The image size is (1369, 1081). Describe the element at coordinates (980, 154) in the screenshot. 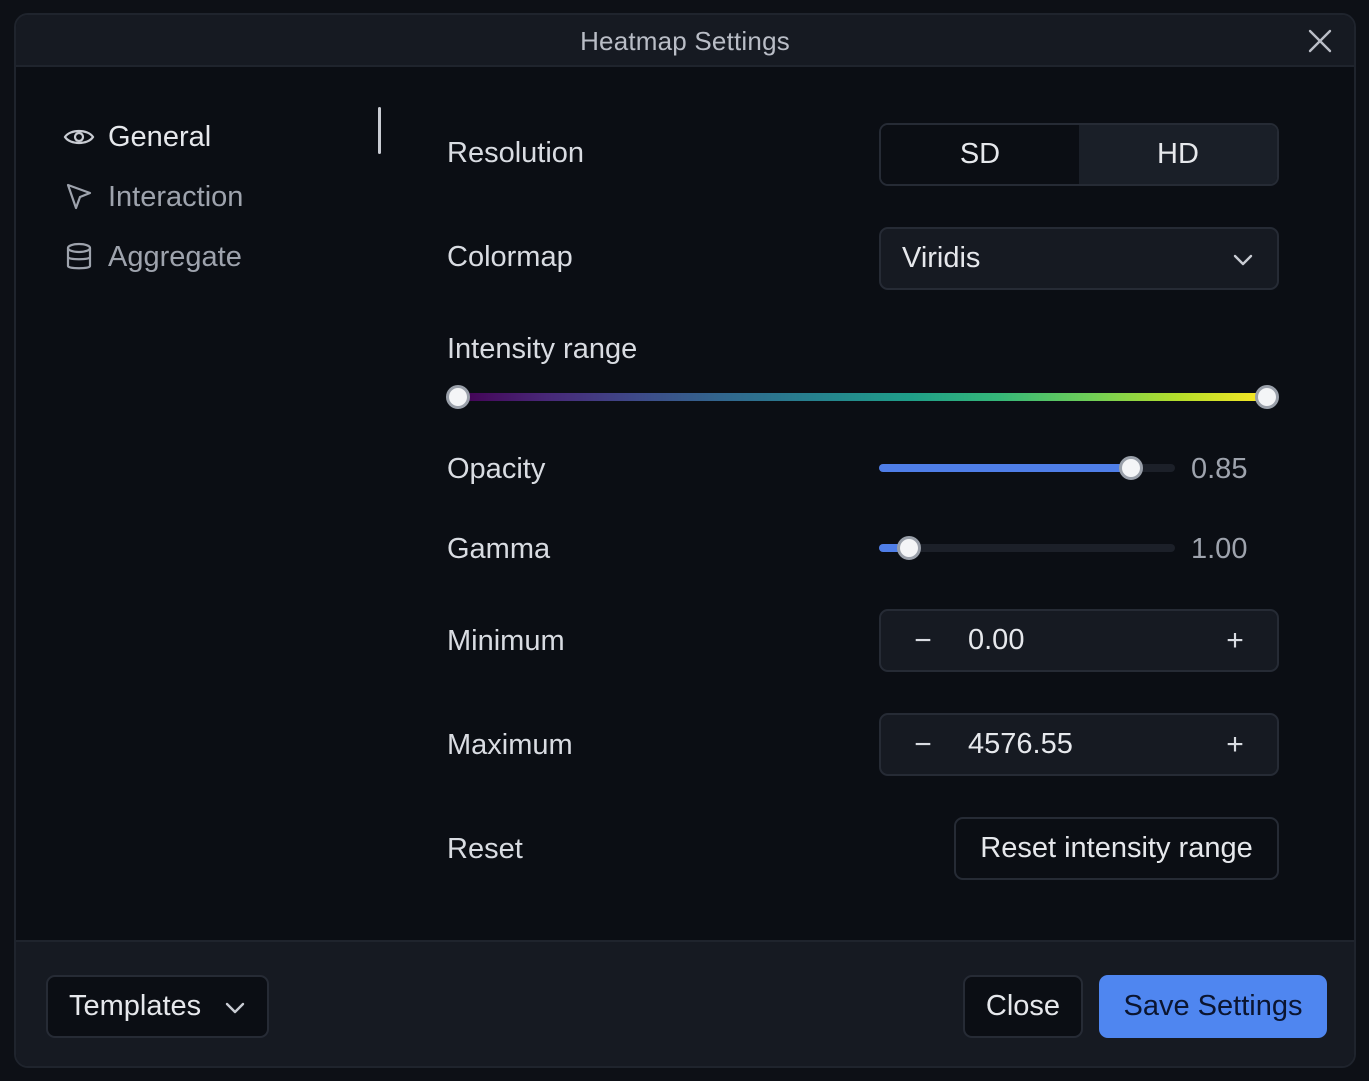

I see `resolution-option-sd: SD` at that location.